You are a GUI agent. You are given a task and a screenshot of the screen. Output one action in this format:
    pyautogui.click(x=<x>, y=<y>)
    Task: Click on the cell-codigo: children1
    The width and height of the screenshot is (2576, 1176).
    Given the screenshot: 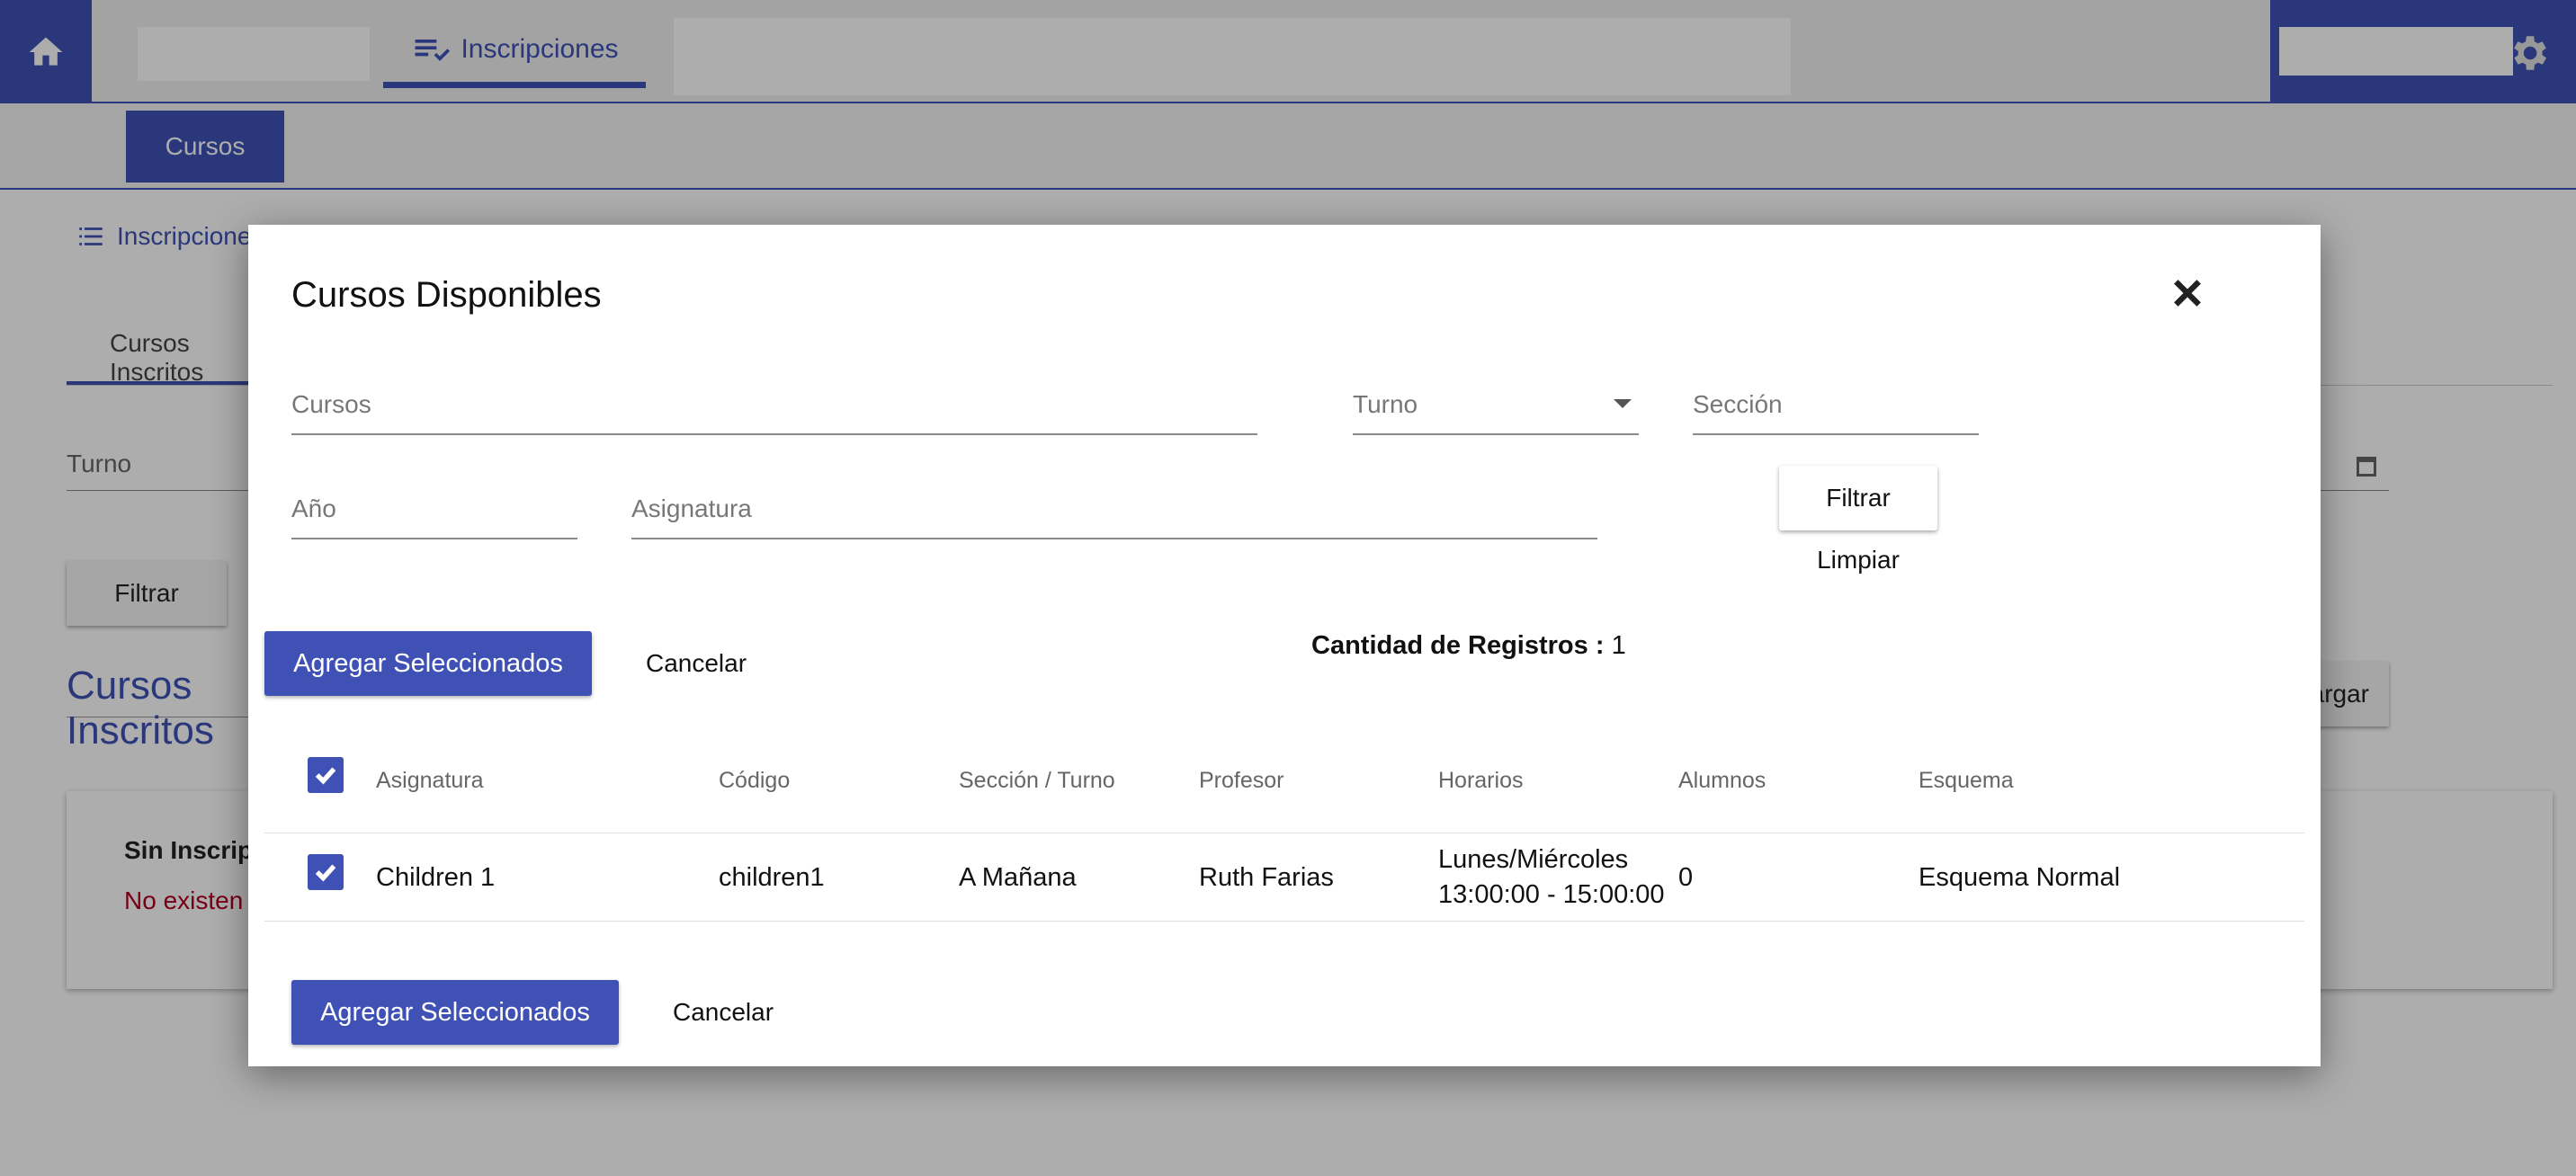 What is the action you would take?
    pyautogui.click(x=772, y=878)
    